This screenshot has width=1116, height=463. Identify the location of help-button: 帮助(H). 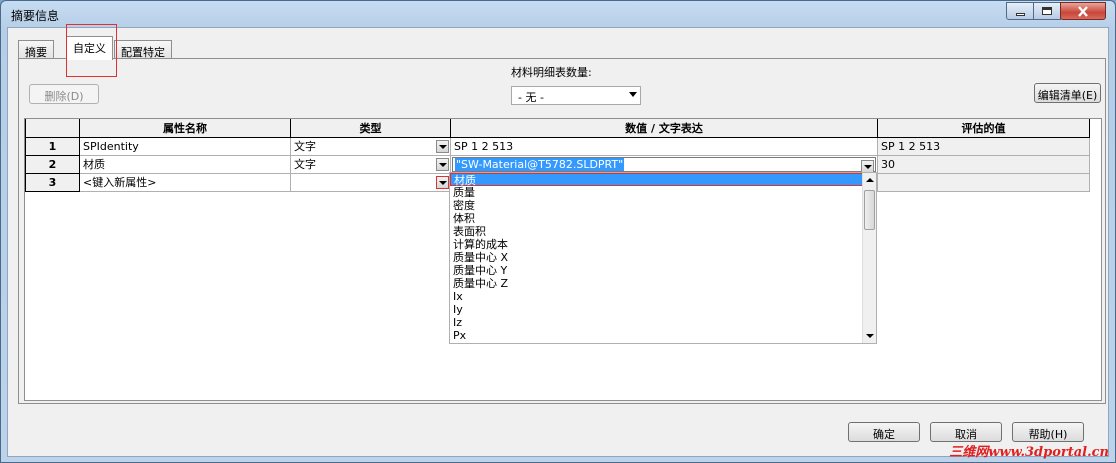
(1048, 432).